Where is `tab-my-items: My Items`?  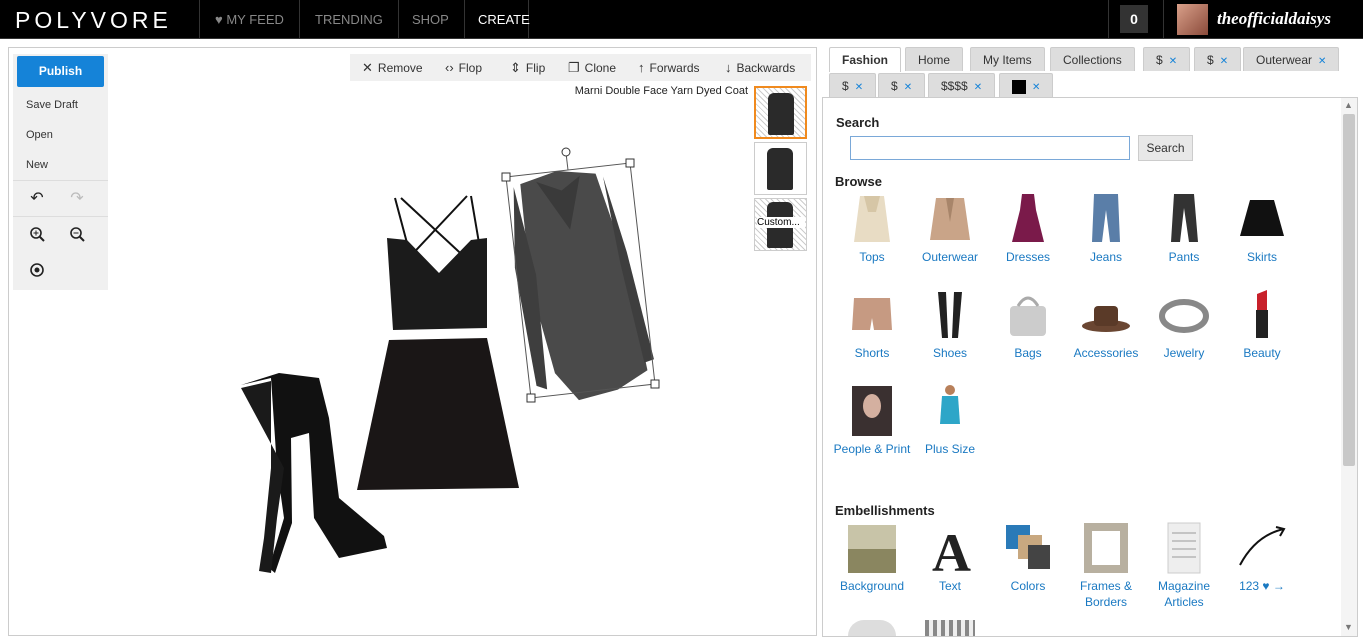
tab-my-items: My Items is located at coordinates (1007, 59).